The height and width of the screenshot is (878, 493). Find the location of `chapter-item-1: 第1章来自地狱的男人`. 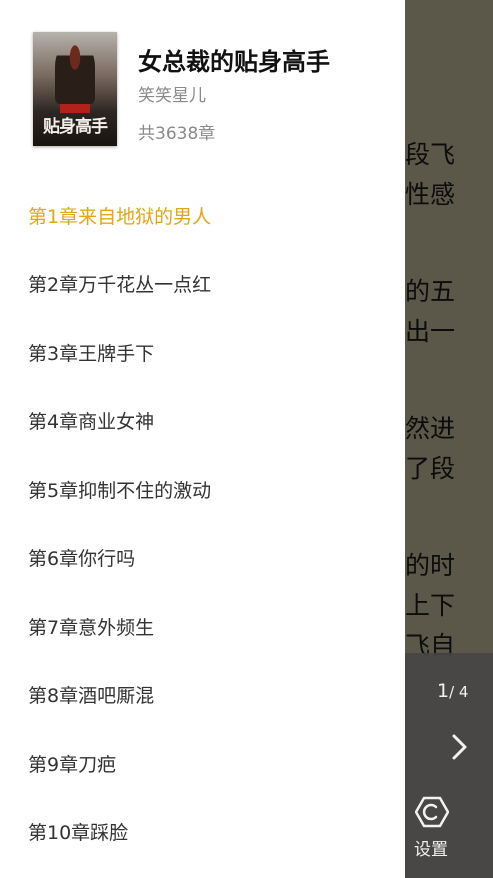

chapter-item-1: 第1章来自地狱的男人 is located at coordinates (119, 215).